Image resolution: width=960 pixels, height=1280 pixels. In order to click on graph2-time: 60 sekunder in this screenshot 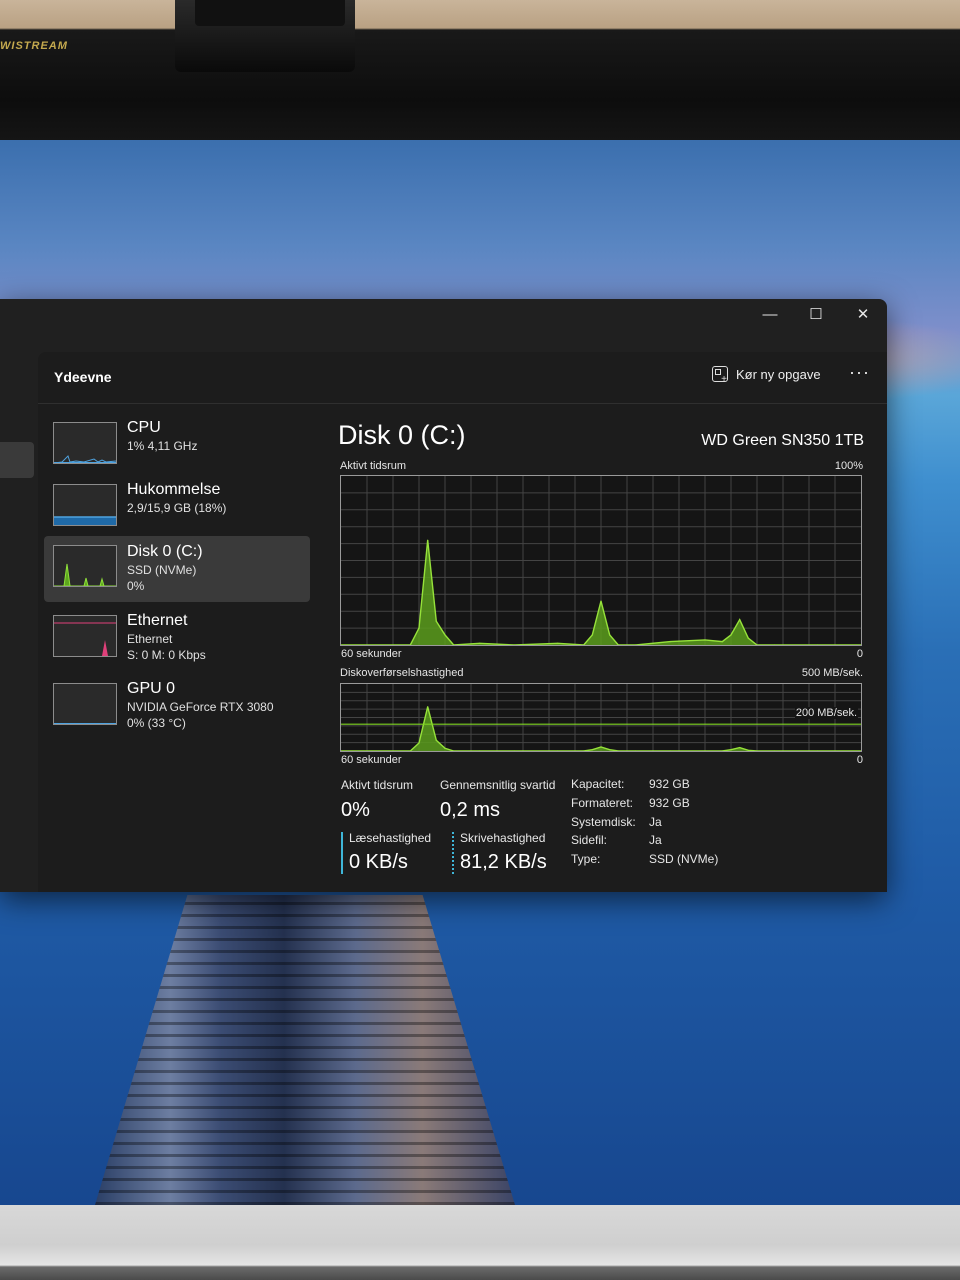, I will do `click(371, 760)`.